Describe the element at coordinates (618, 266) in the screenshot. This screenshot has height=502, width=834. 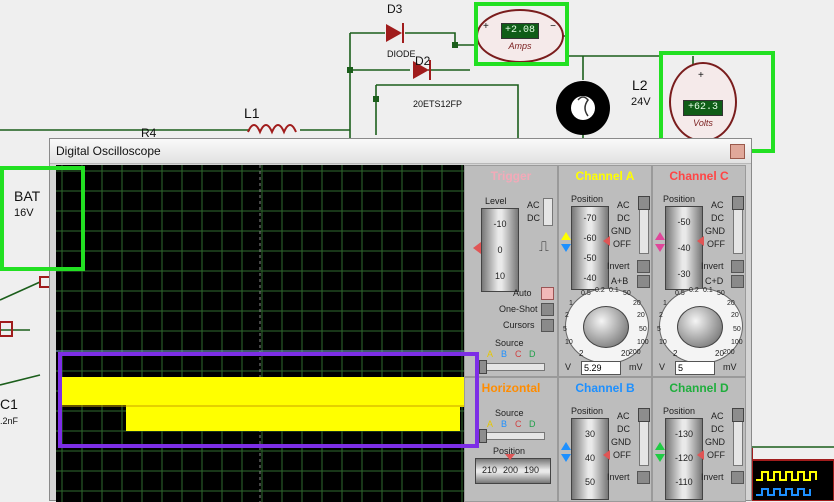
I see `channel-a-invert-label: Invert` at that location.